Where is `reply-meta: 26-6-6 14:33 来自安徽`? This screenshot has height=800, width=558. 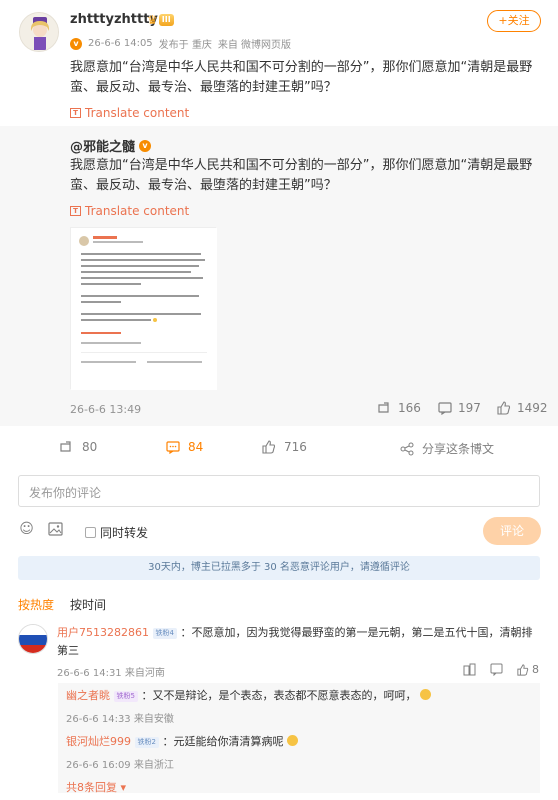 reply-meta: 26-6-6 14:33 来自安徽 is located at coordinates (120, 717).